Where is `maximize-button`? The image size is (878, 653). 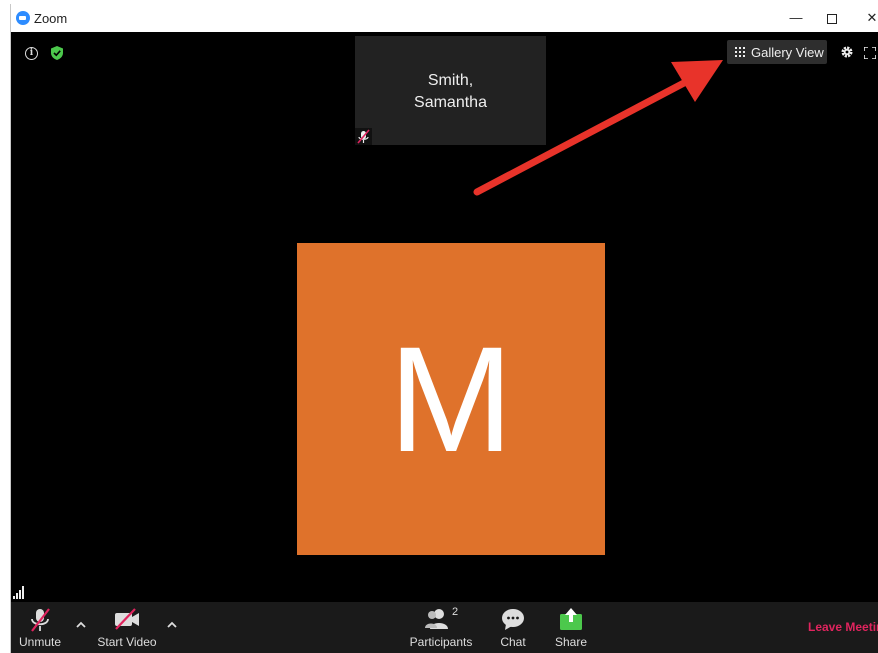 maximize-button is located at coordinates (832, 18).